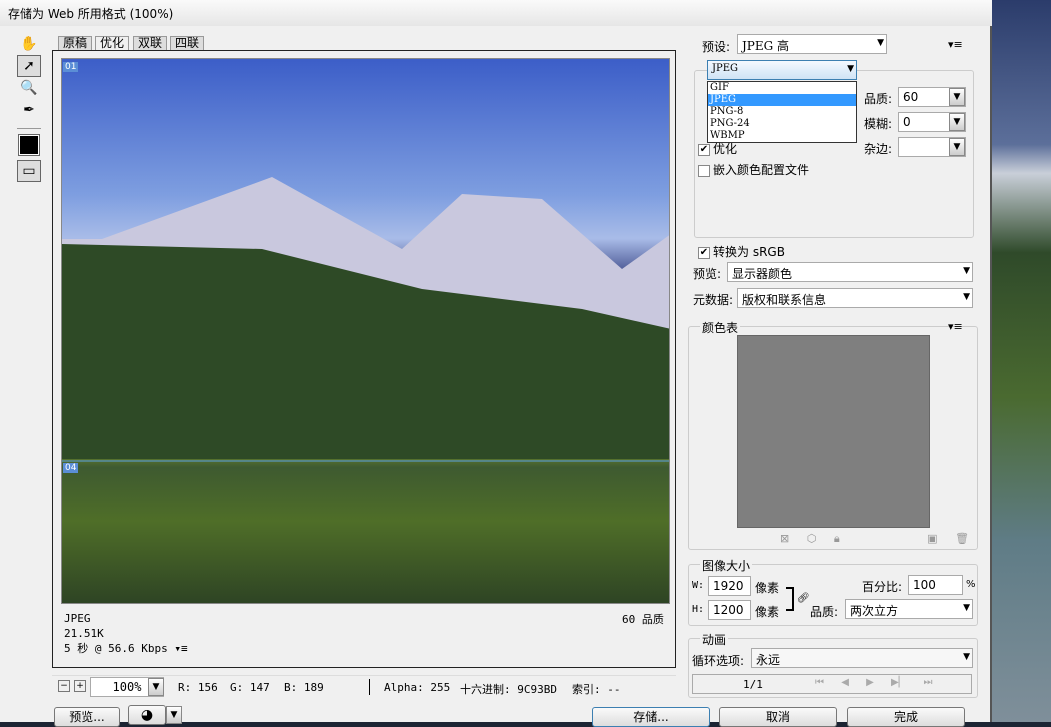 The height and width of the screenshot is (727, 1051). Describe the element at coordinates (767, 612) in the screenshot. I see `height-unit: 像素` at that location.